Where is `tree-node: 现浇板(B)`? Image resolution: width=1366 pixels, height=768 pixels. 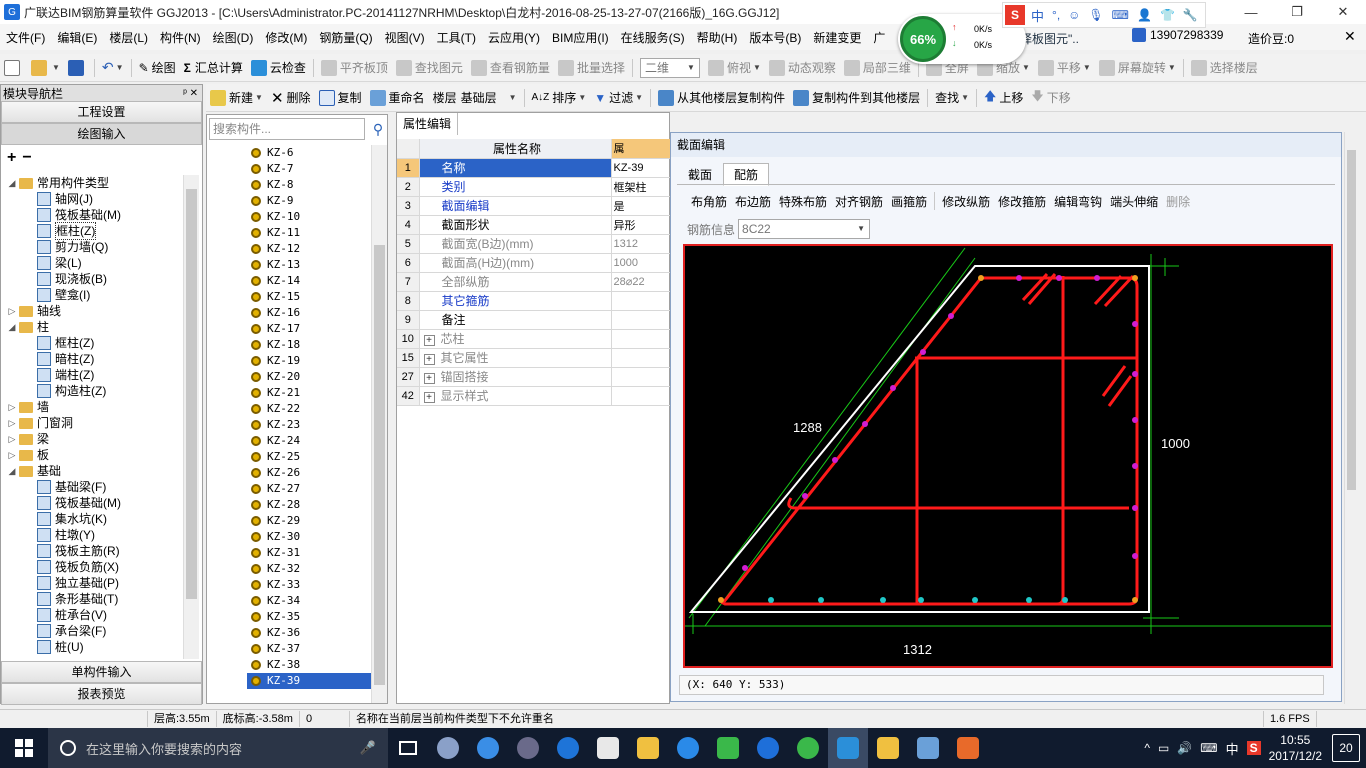
tree-node: 现浇板(B) is located at coordinates (93, 279).